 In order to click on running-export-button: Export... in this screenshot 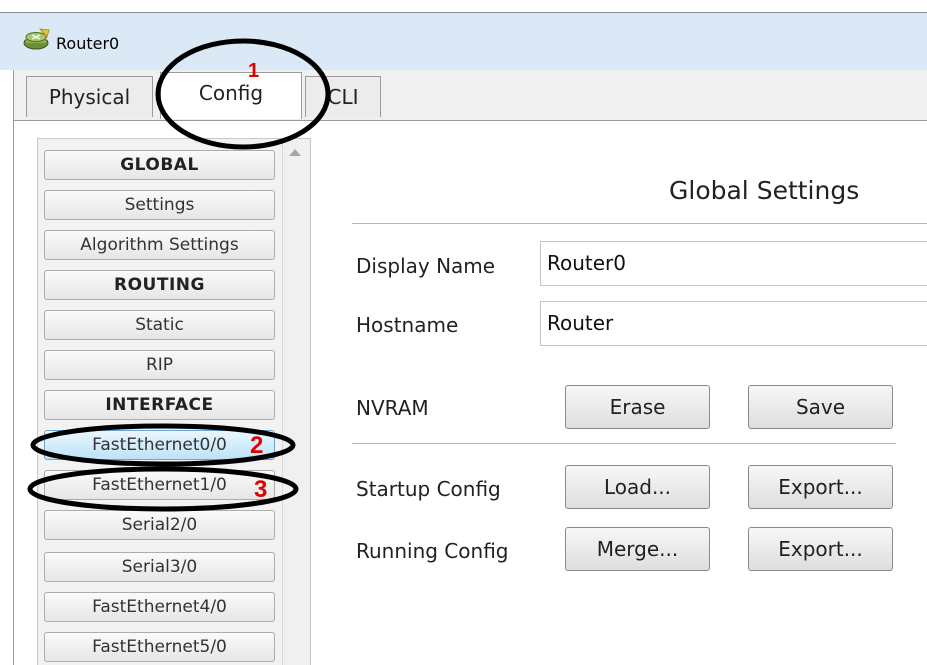, I will do `click(820, 549)`.